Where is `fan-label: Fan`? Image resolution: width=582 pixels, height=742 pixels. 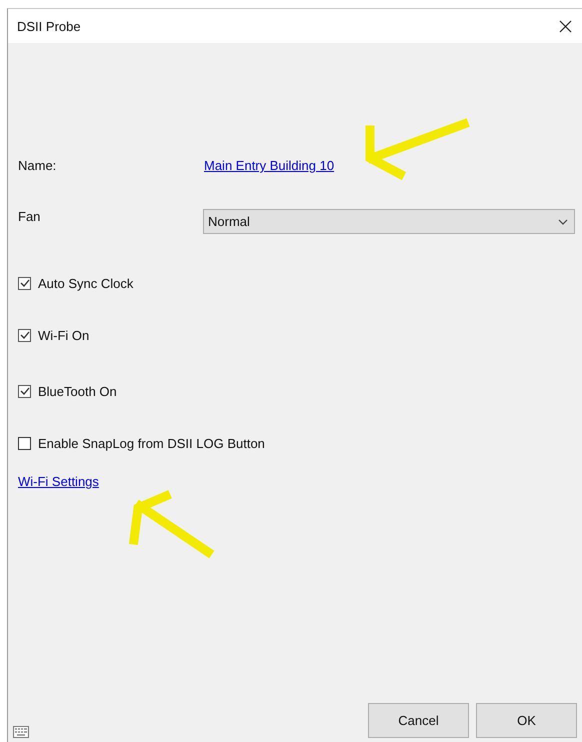
fan-label: Fan is located at coordinates (30, 216).